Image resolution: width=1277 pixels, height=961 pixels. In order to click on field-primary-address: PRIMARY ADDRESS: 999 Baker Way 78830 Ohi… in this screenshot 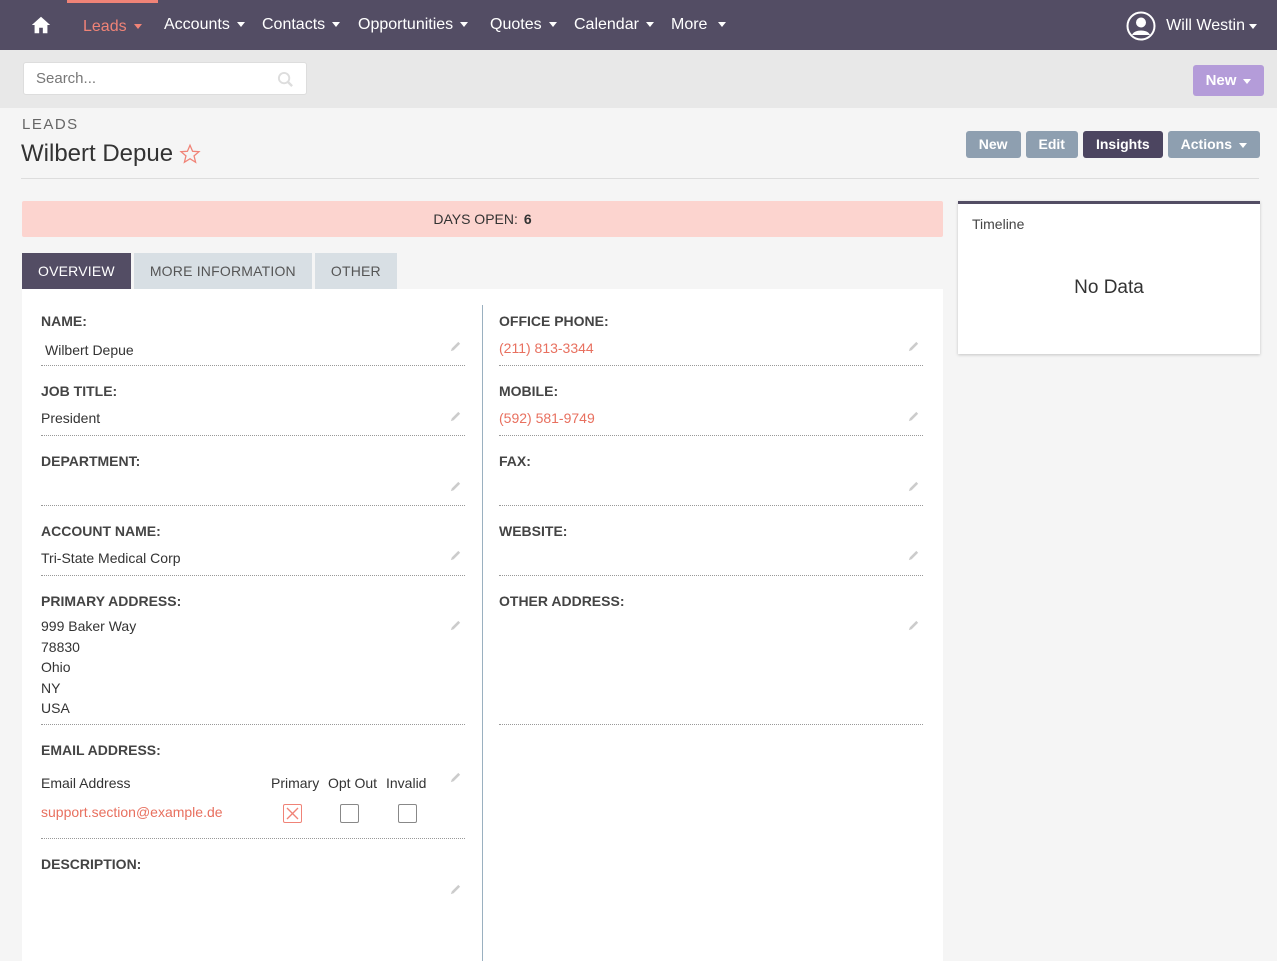, I will do `click(253, 656)`.